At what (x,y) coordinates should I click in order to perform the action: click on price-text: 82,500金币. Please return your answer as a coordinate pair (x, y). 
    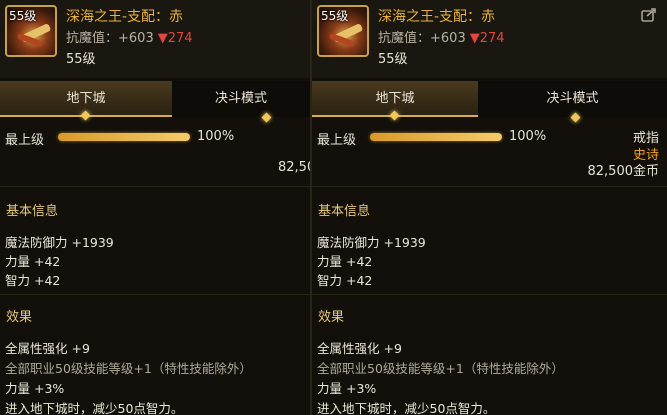
    Looking at the image, I should click on (623, 171).